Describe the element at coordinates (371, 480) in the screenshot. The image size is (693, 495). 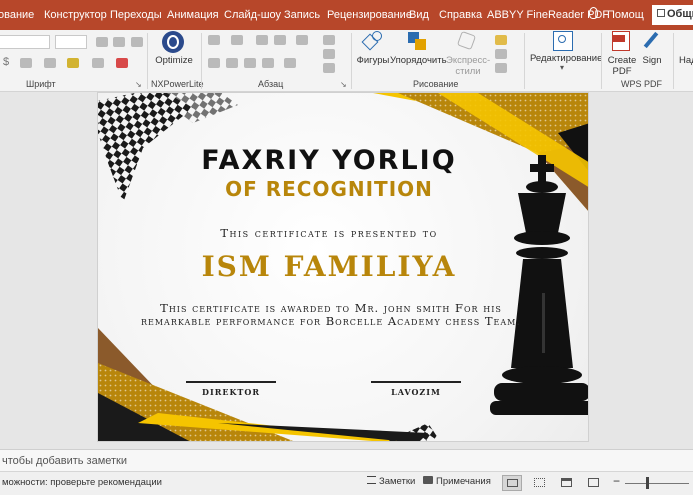
I see `notes-icon` at that location.